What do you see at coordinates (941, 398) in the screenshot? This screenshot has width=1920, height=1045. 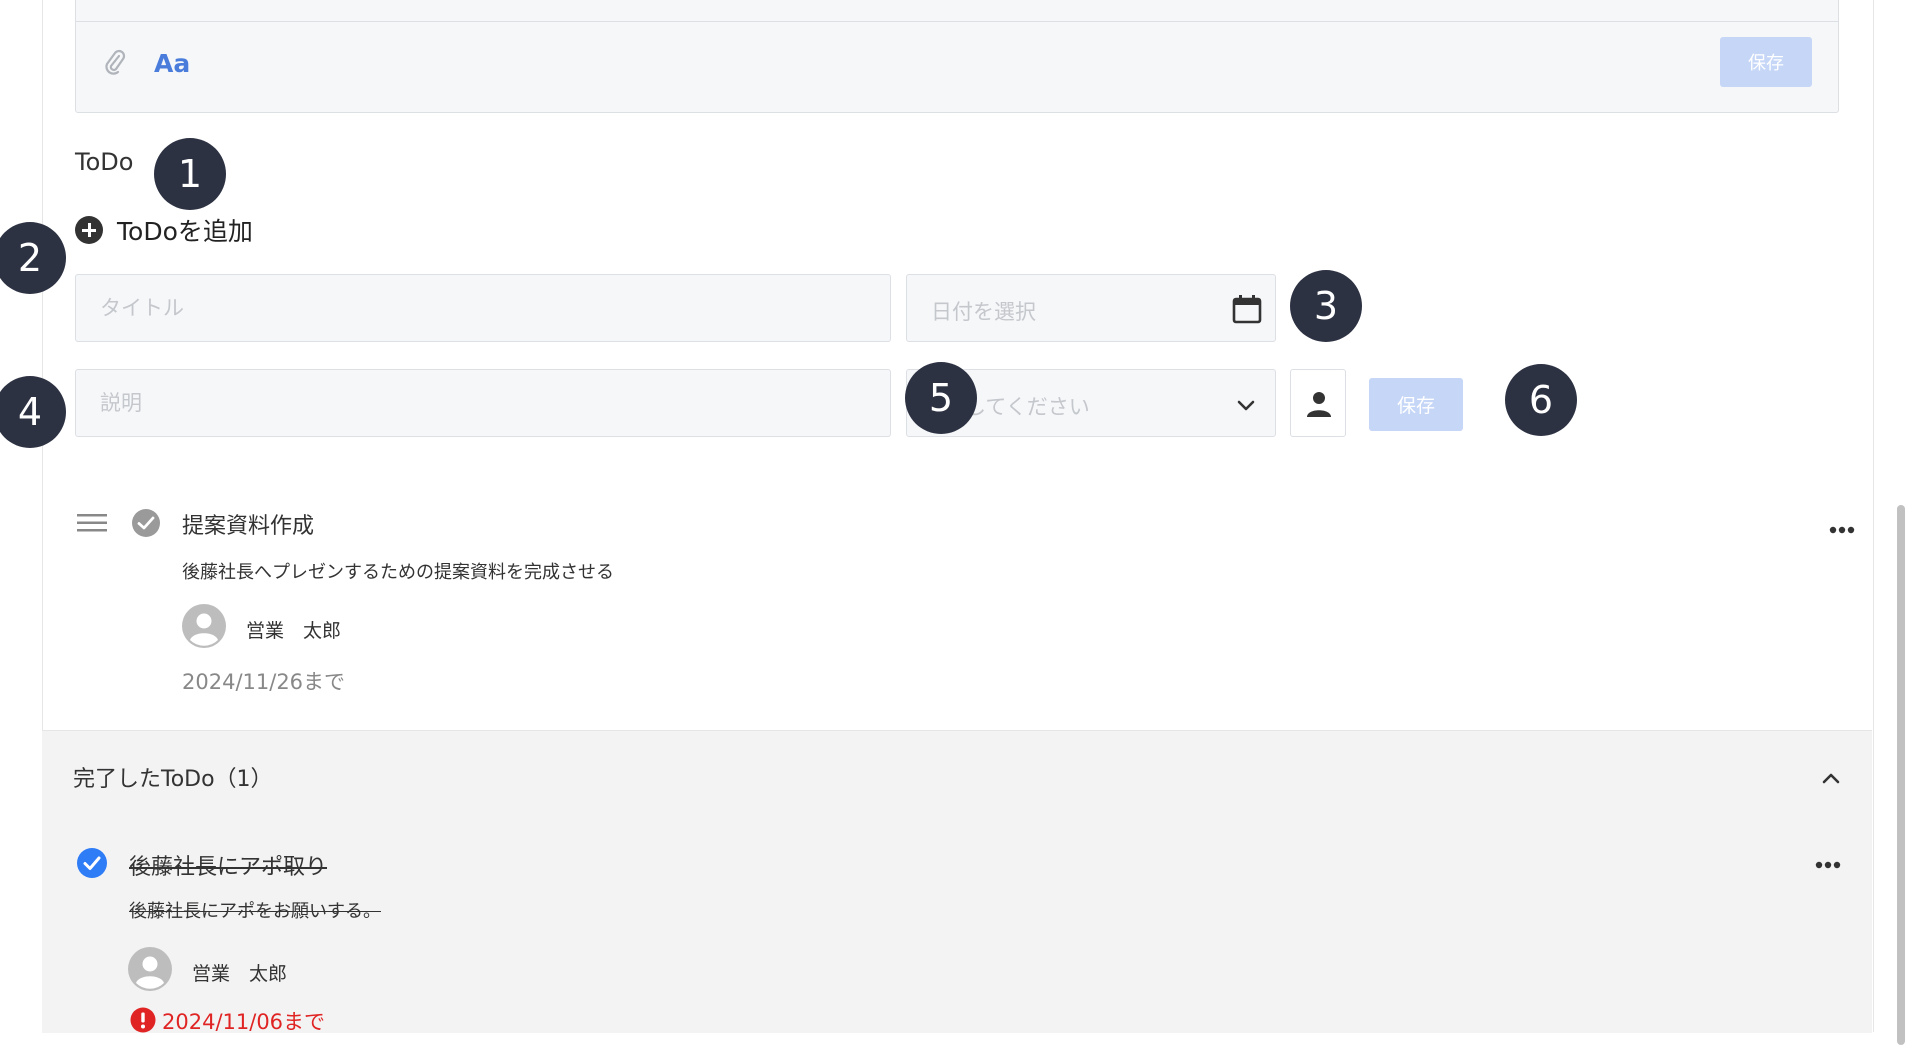 I see `callout-badge-5: 5` at bounding box center [941, 398].